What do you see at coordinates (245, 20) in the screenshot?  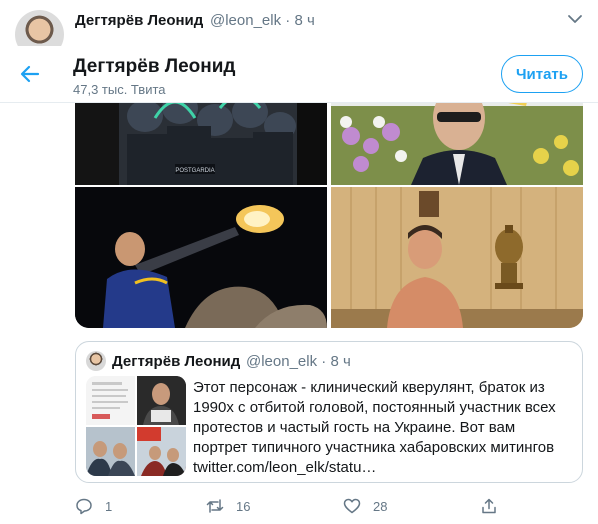 I see `author-handle: @leon_elk` at bounding box center [245, 20].